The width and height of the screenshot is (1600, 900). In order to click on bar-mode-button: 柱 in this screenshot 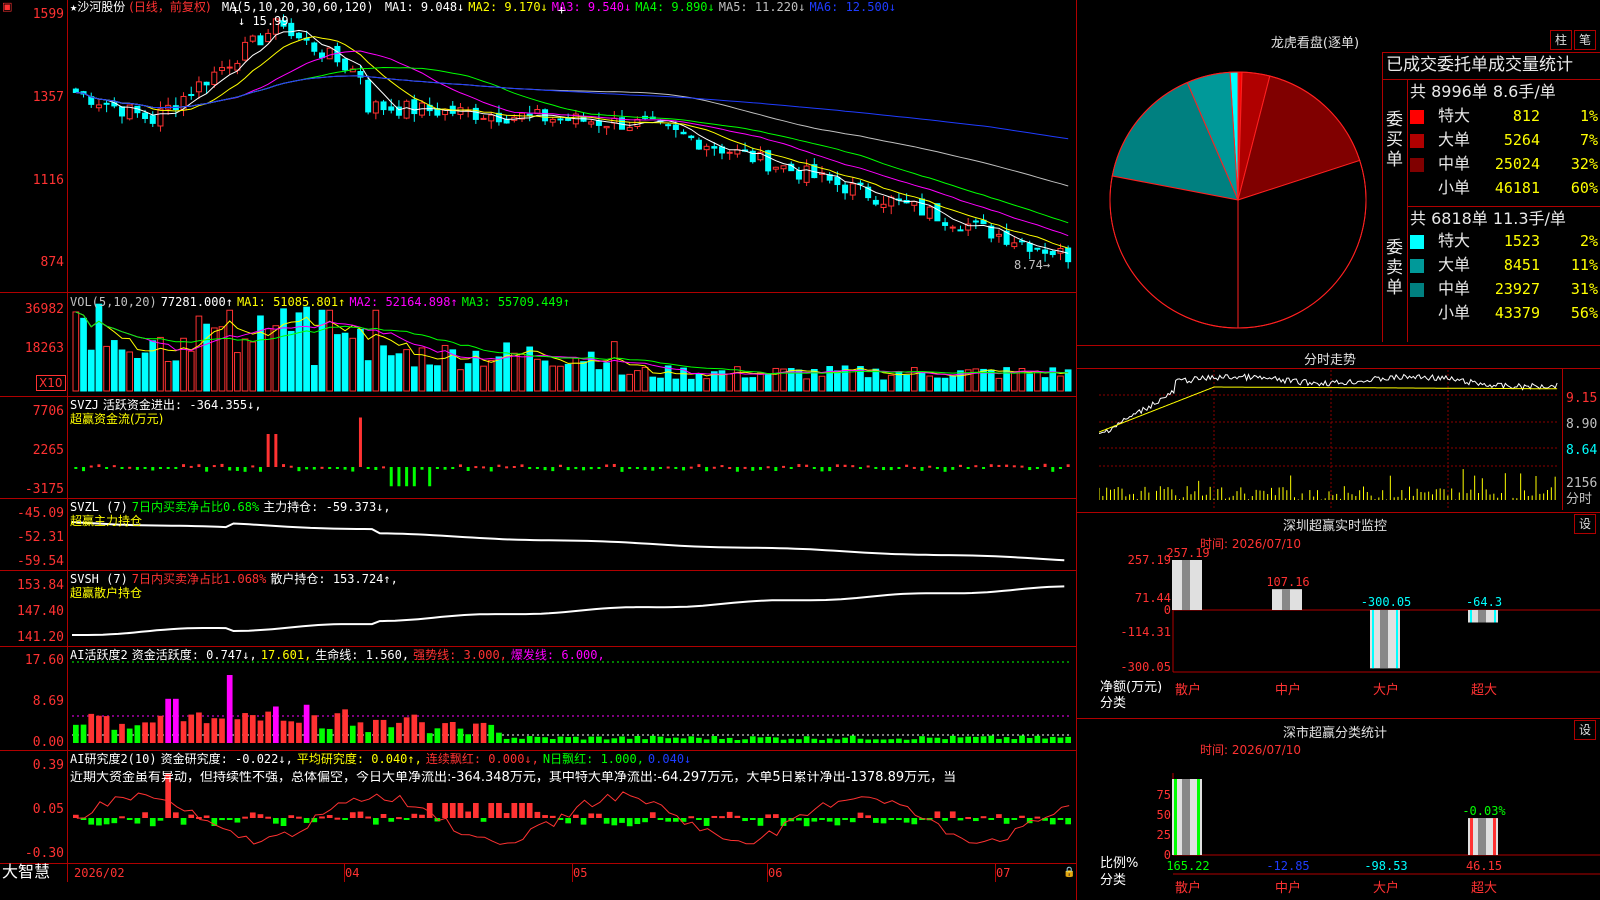, I will do `click(1561, 40)`.